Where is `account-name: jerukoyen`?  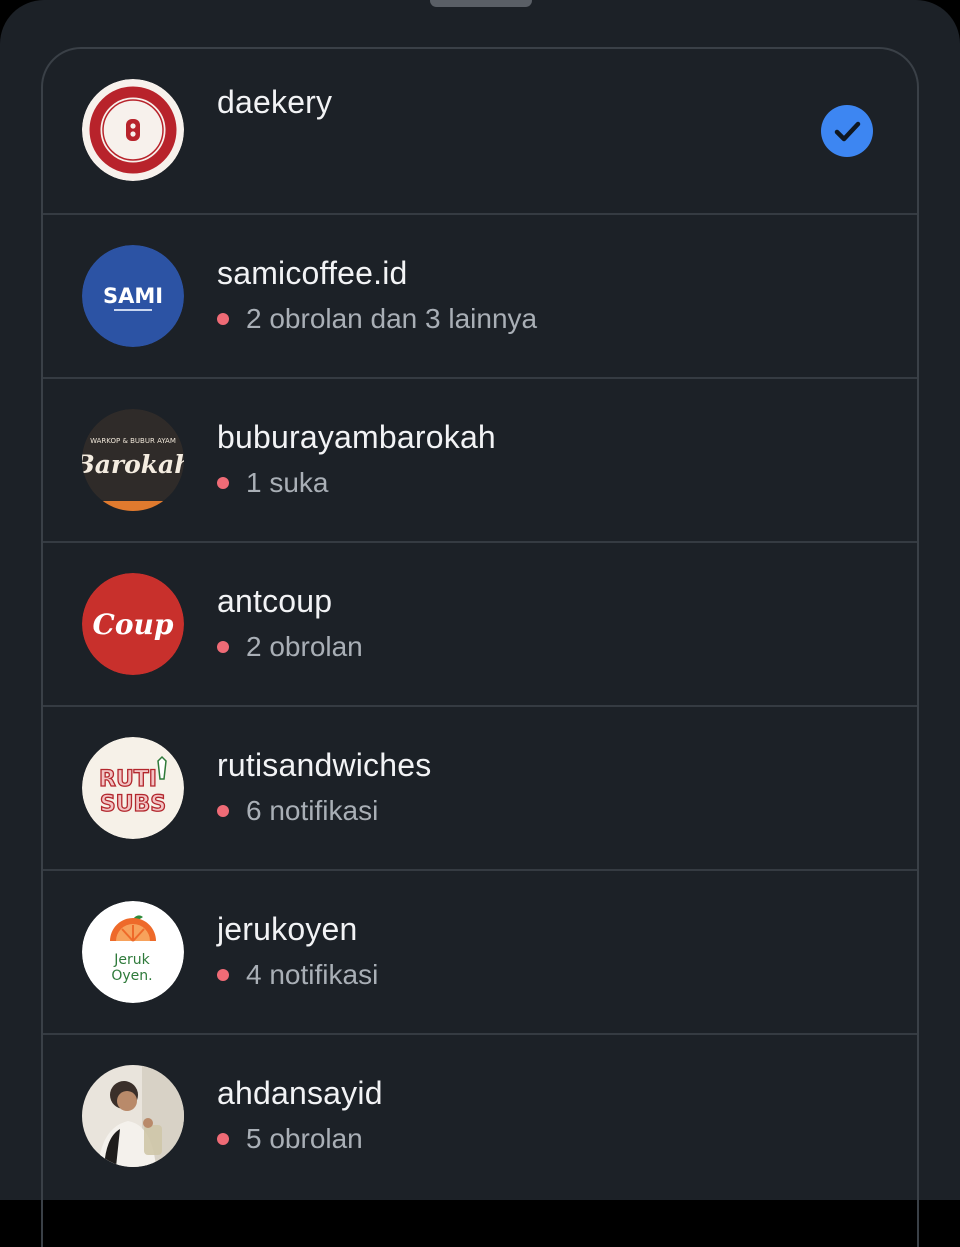
account-name: jerukoyen is located at coordinates (287, 929).